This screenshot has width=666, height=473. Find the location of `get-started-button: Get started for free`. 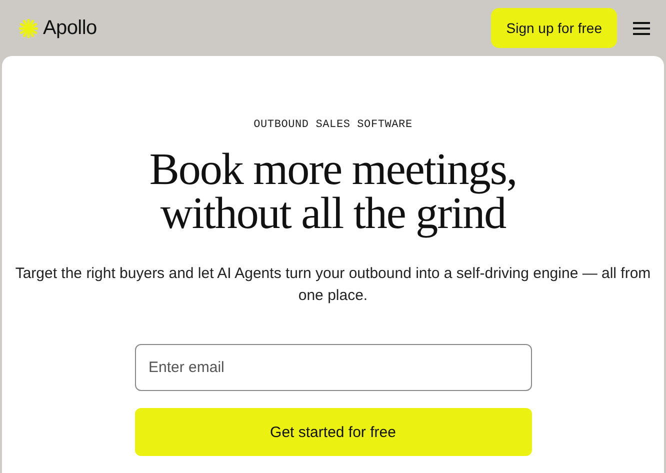

get-started-button: Get started for free is located at coordinates (333, 432).